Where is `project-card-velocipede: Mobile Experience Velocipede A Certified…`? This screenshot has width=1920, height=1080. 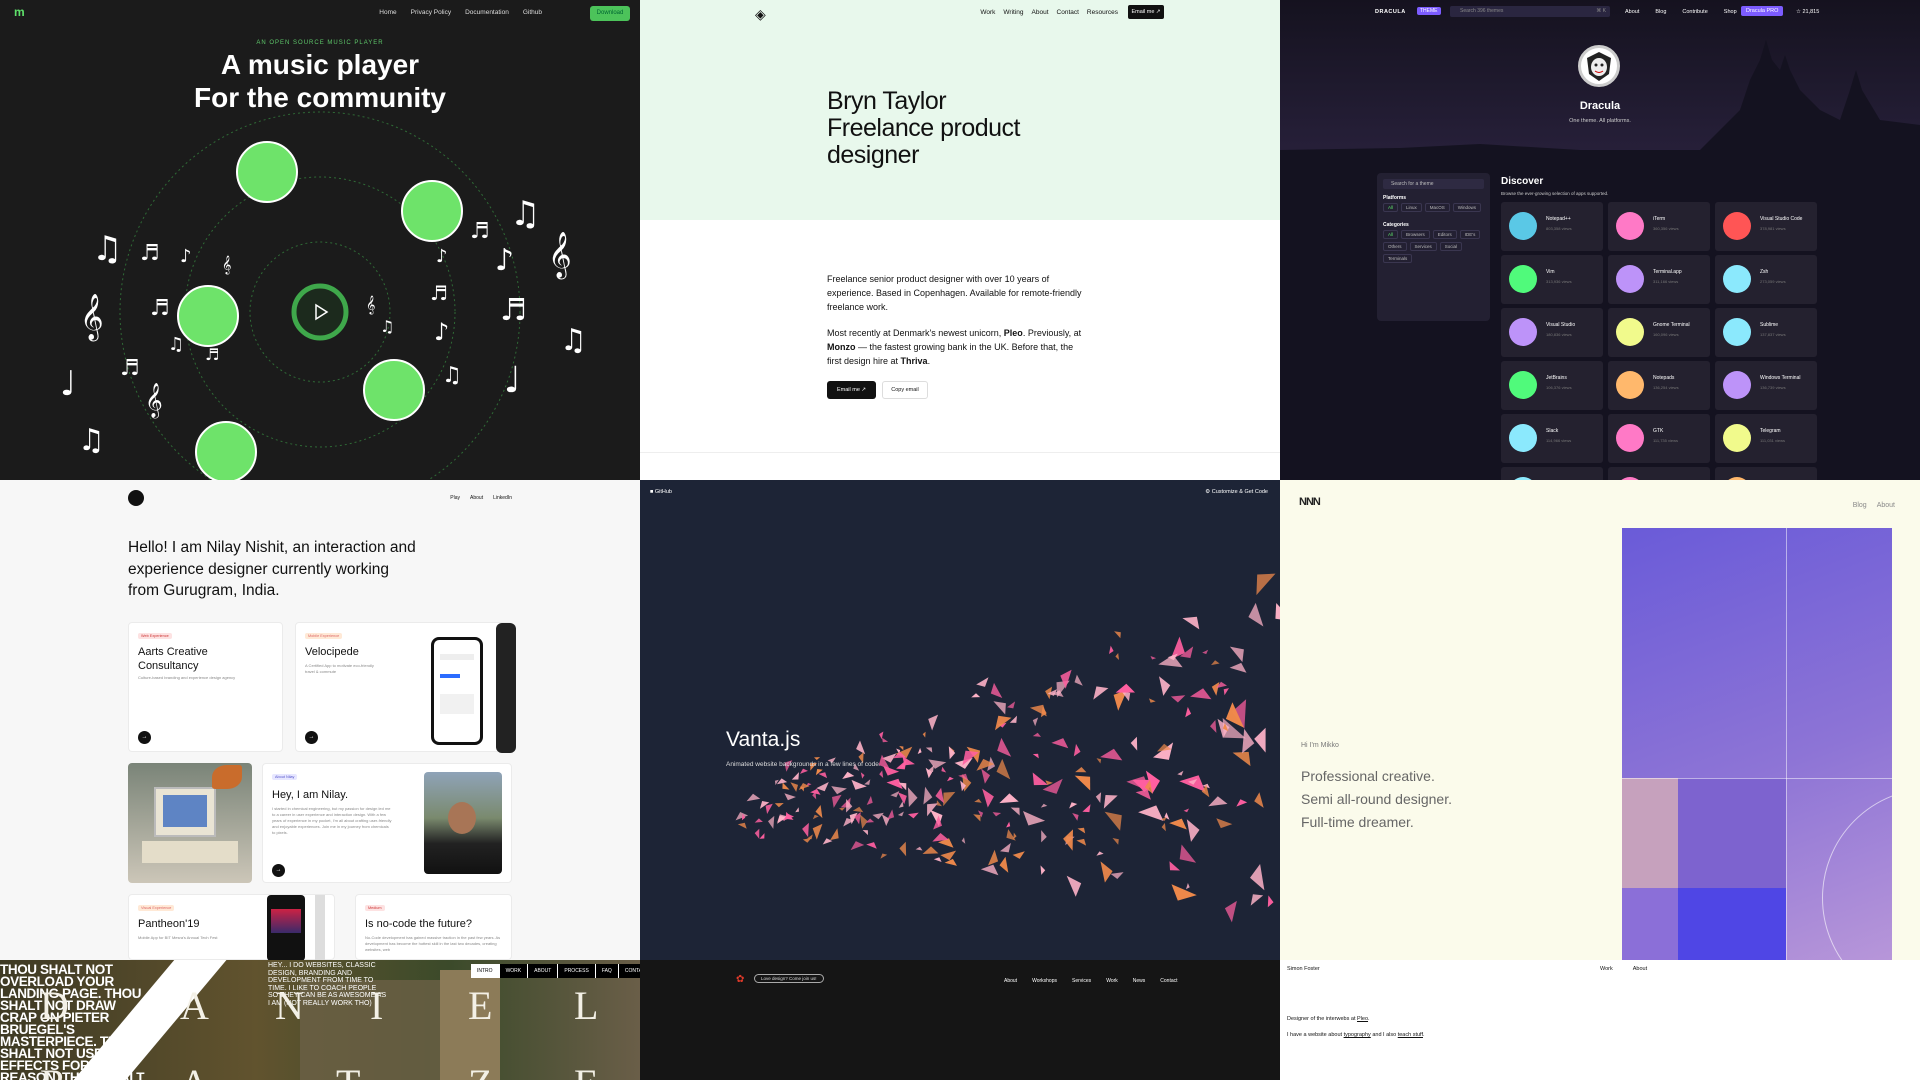 project-card-velocipede: Mobile Experience Velocipede A Certified… is located at coordinates (405, 687).